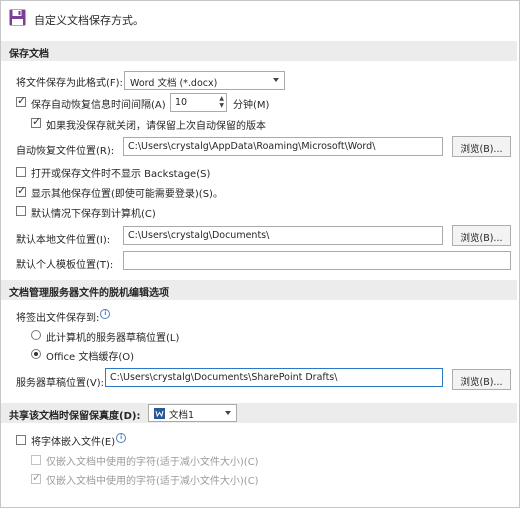 The height and width of the screenshot is (508, 520). Describe the element at coordinates (36, 460) in the screenshot. I see `embed-used-chars-checkbox` at that location.